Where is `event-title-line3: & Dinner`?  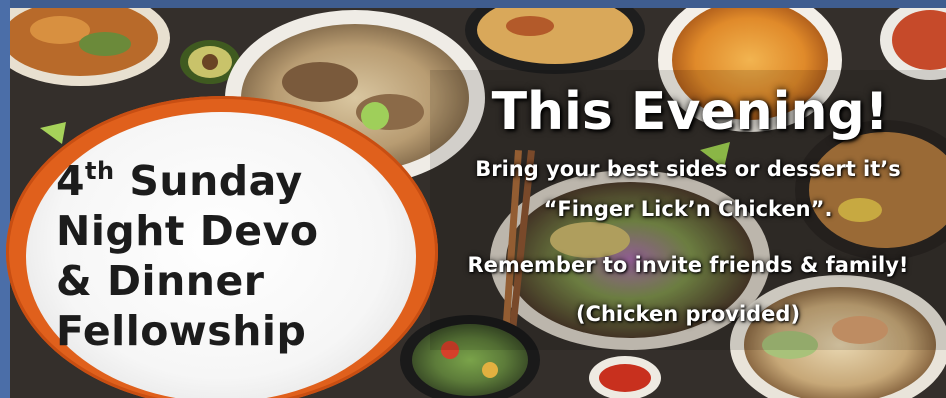 event-title-line3: & Dinner is located at coordinates (160, 281).